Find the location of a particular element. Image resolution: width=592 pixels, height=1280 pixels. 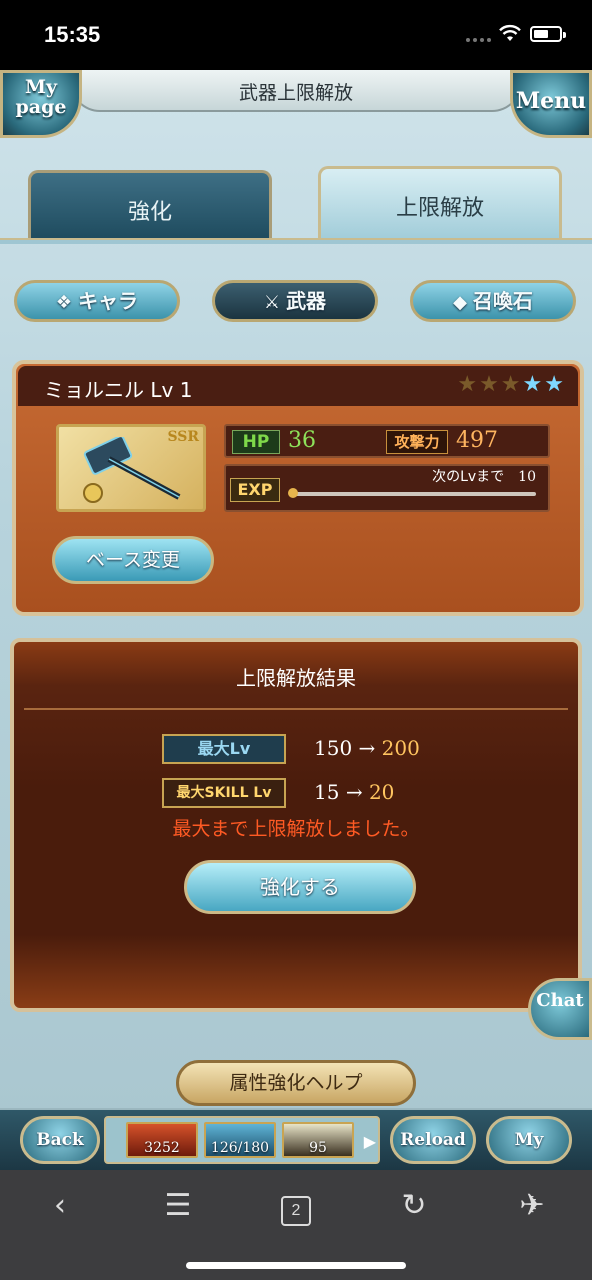

max-level-from: 150 is located at coordinates (333, 748).